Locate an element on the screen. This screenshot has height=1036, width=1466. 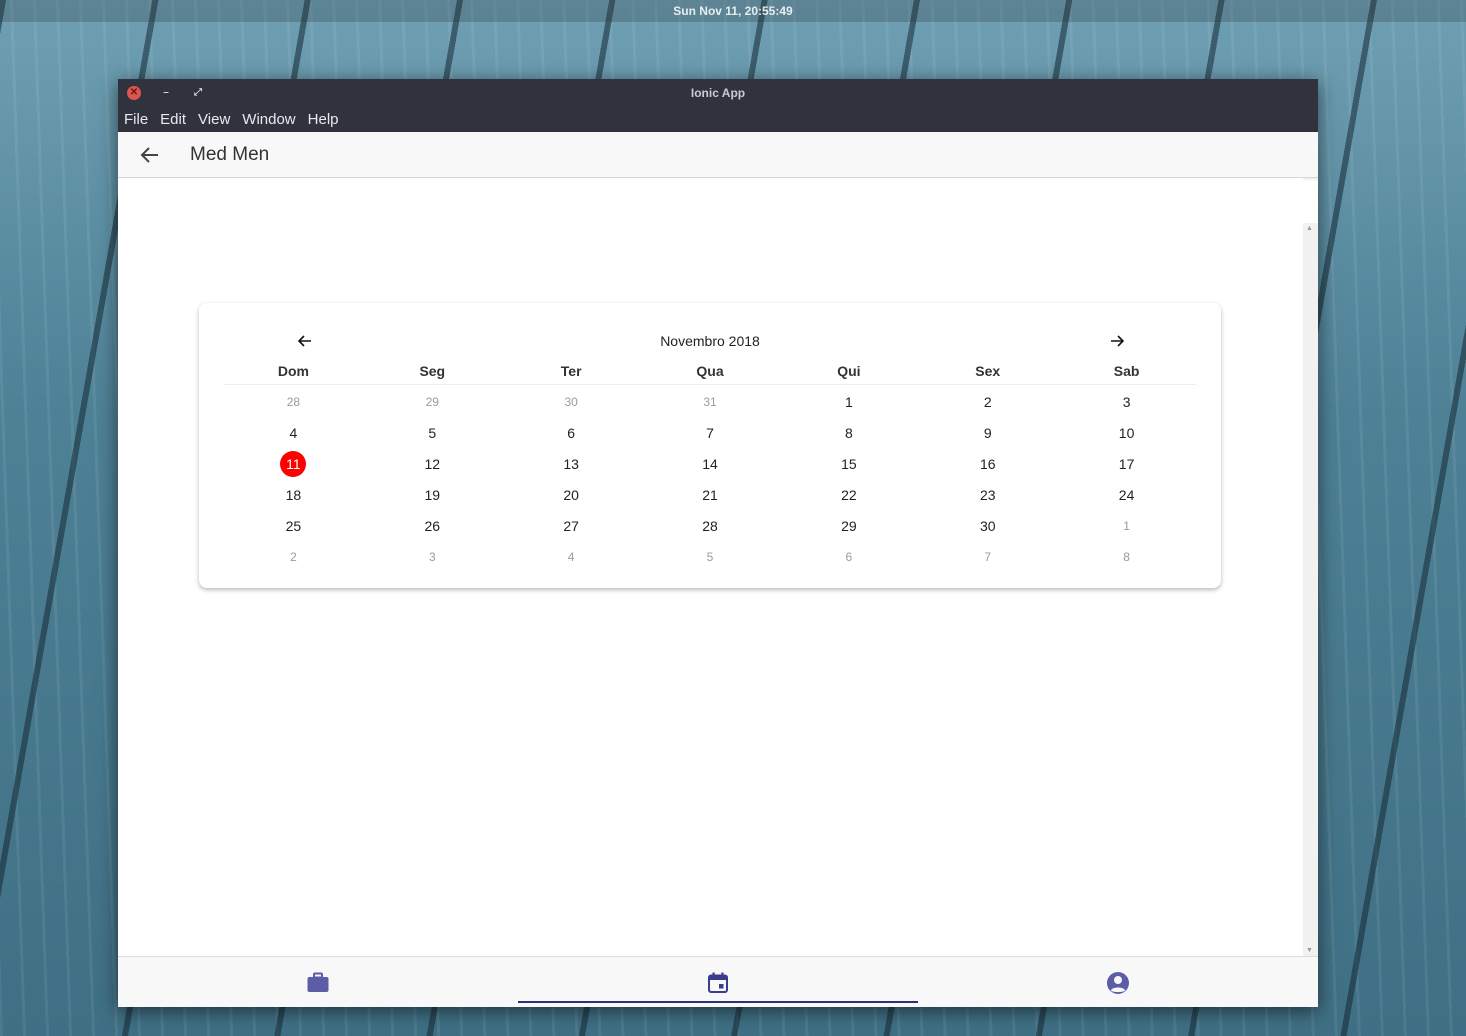
calendar-day-label: 18 is located at coordinates (293, 494).